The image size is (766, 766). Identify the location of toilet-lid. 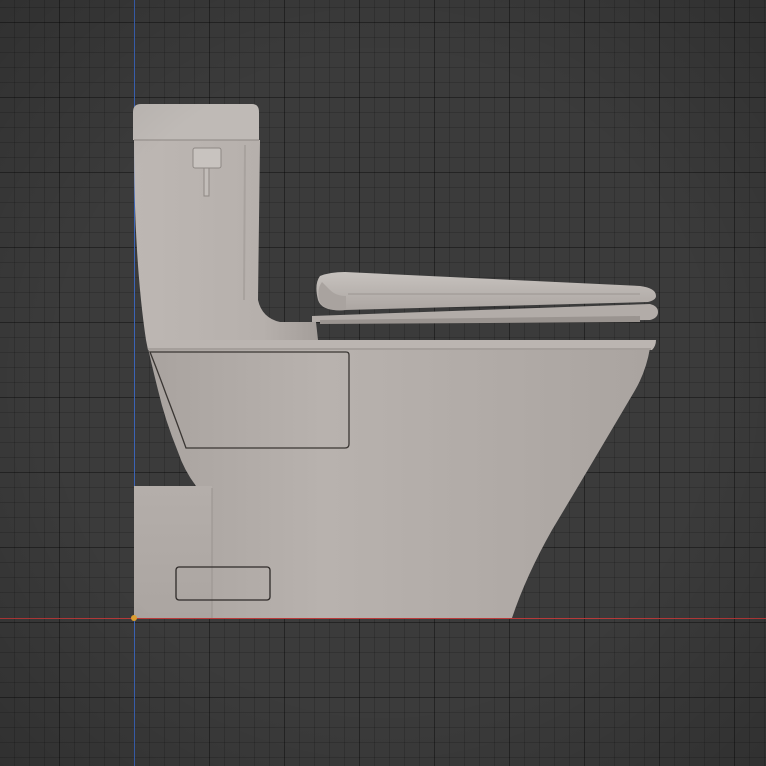
(486, 291).